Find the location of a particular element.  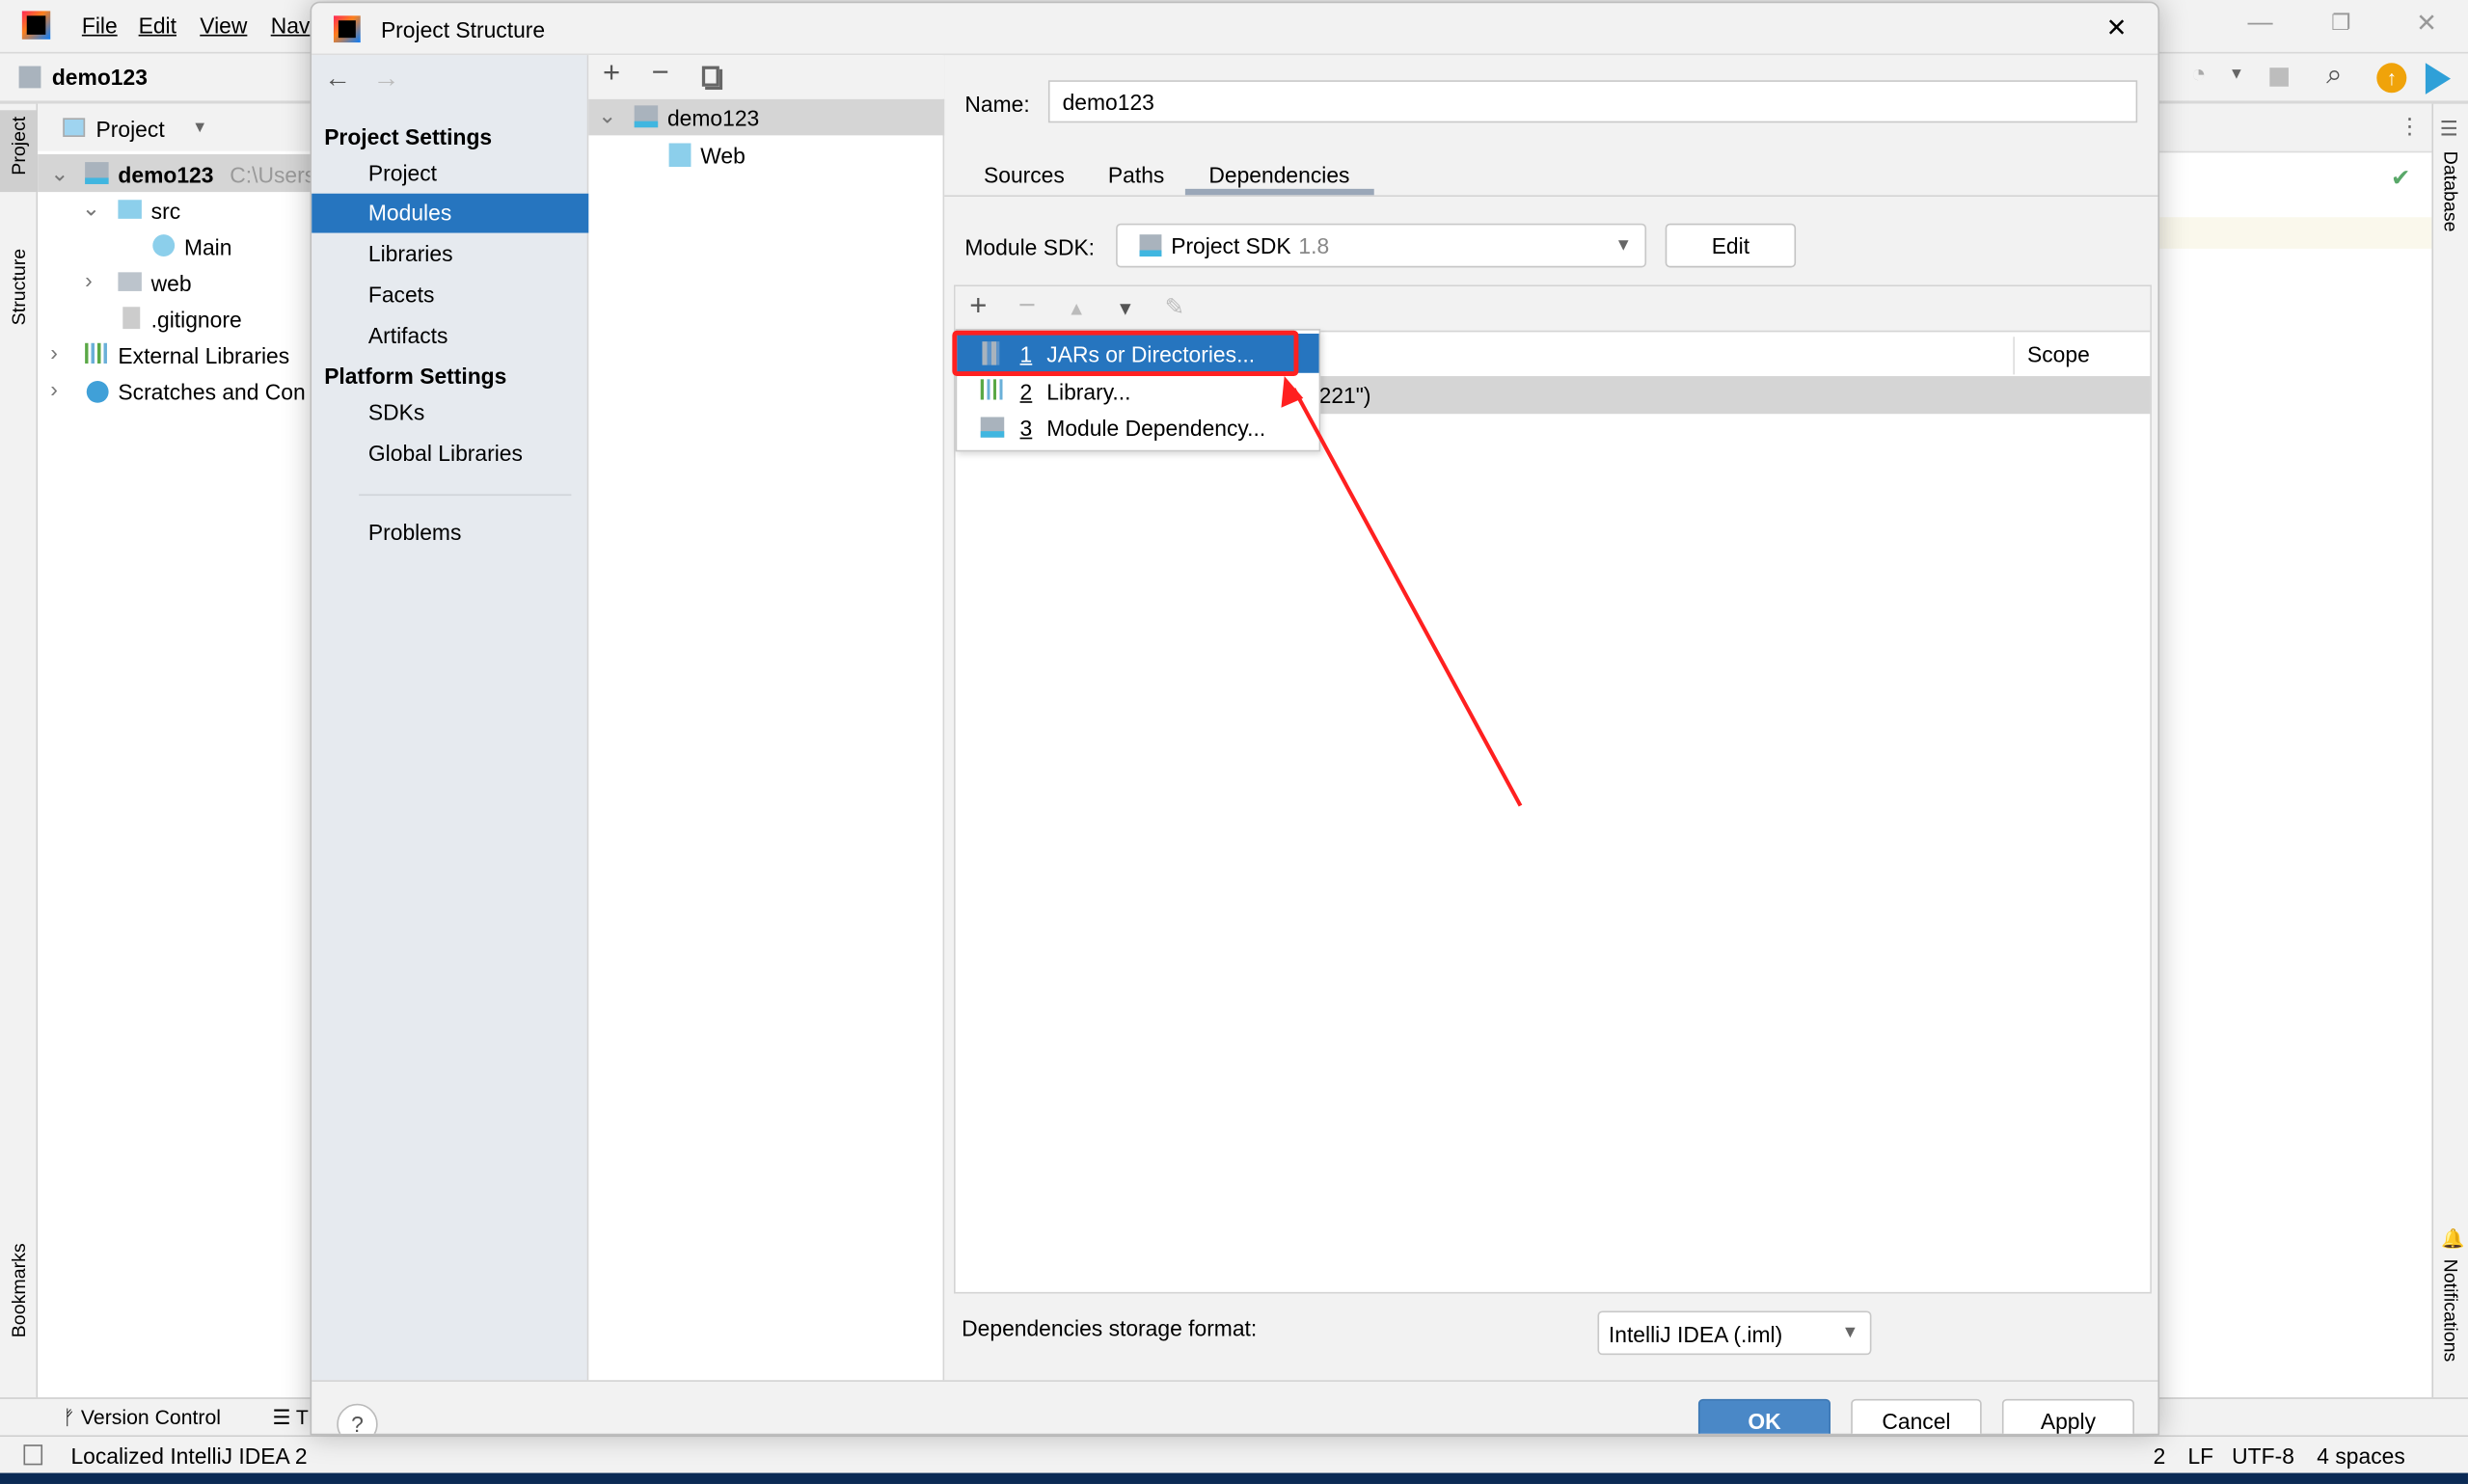

move-up-icon: ▲ is located at coordinates (1076, 308).